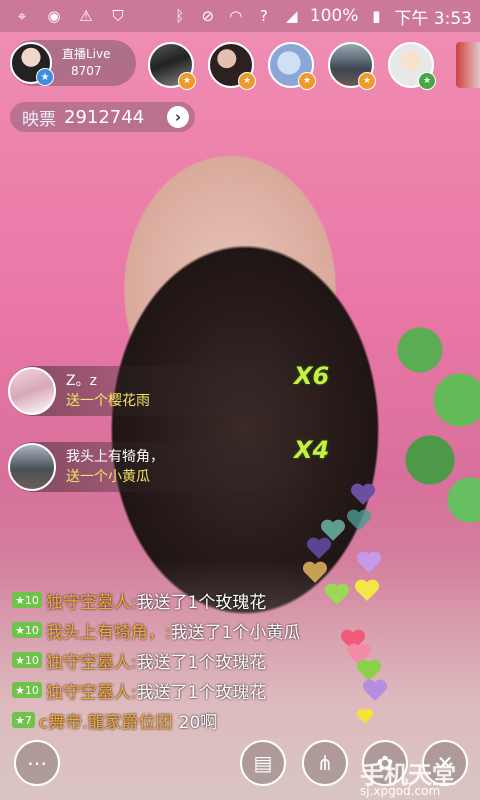 Image resolution: width=480 pixels, height=800 pixels. I want to click on warning-icon: ⚠, so click(86, 16).